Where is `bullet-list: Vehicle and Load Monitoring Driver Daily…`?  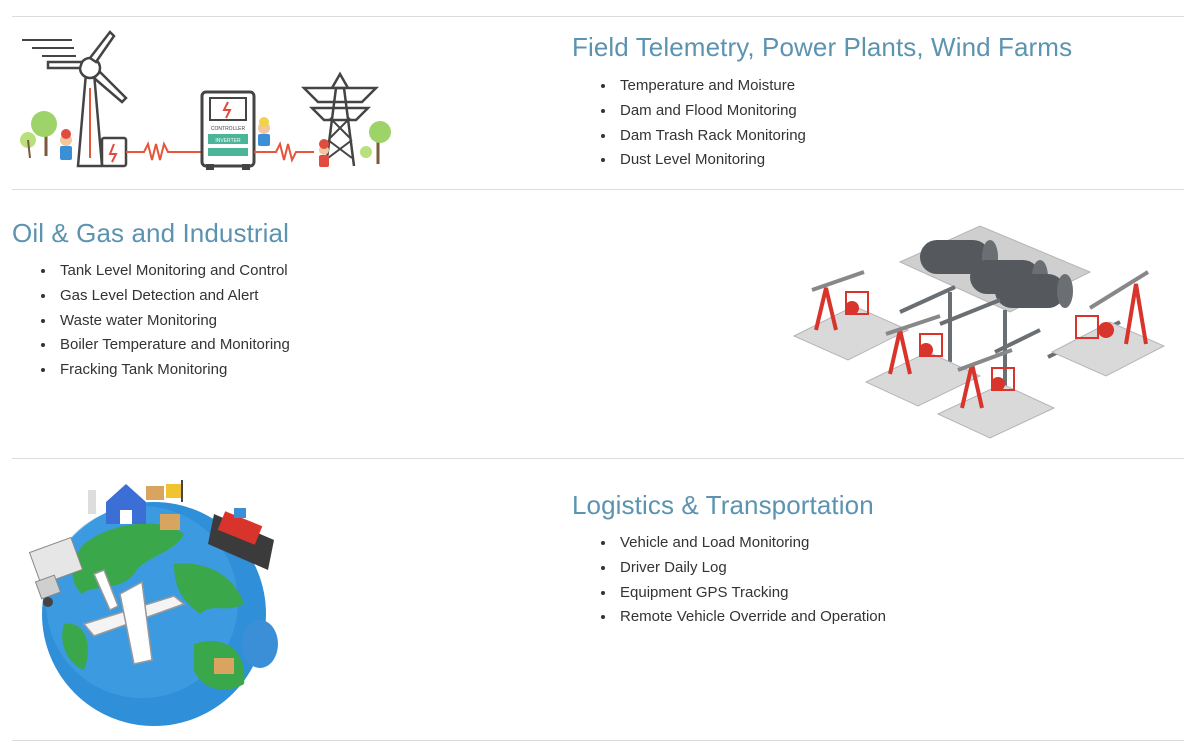 bullet-list: Vehicle and Load Monitoring Driver Daily… is located at coordinates (739, 580).